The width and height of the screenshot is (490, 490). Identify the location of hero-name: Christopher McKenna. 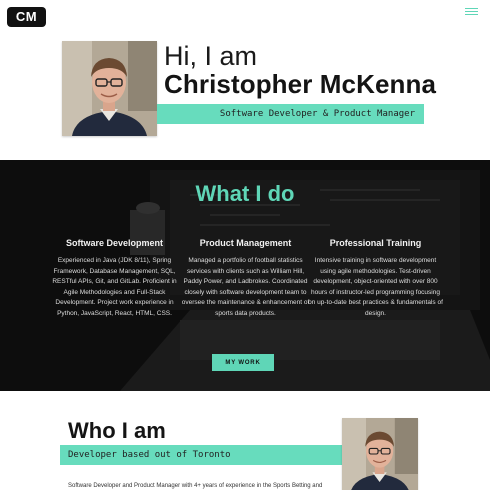
(300, 84).